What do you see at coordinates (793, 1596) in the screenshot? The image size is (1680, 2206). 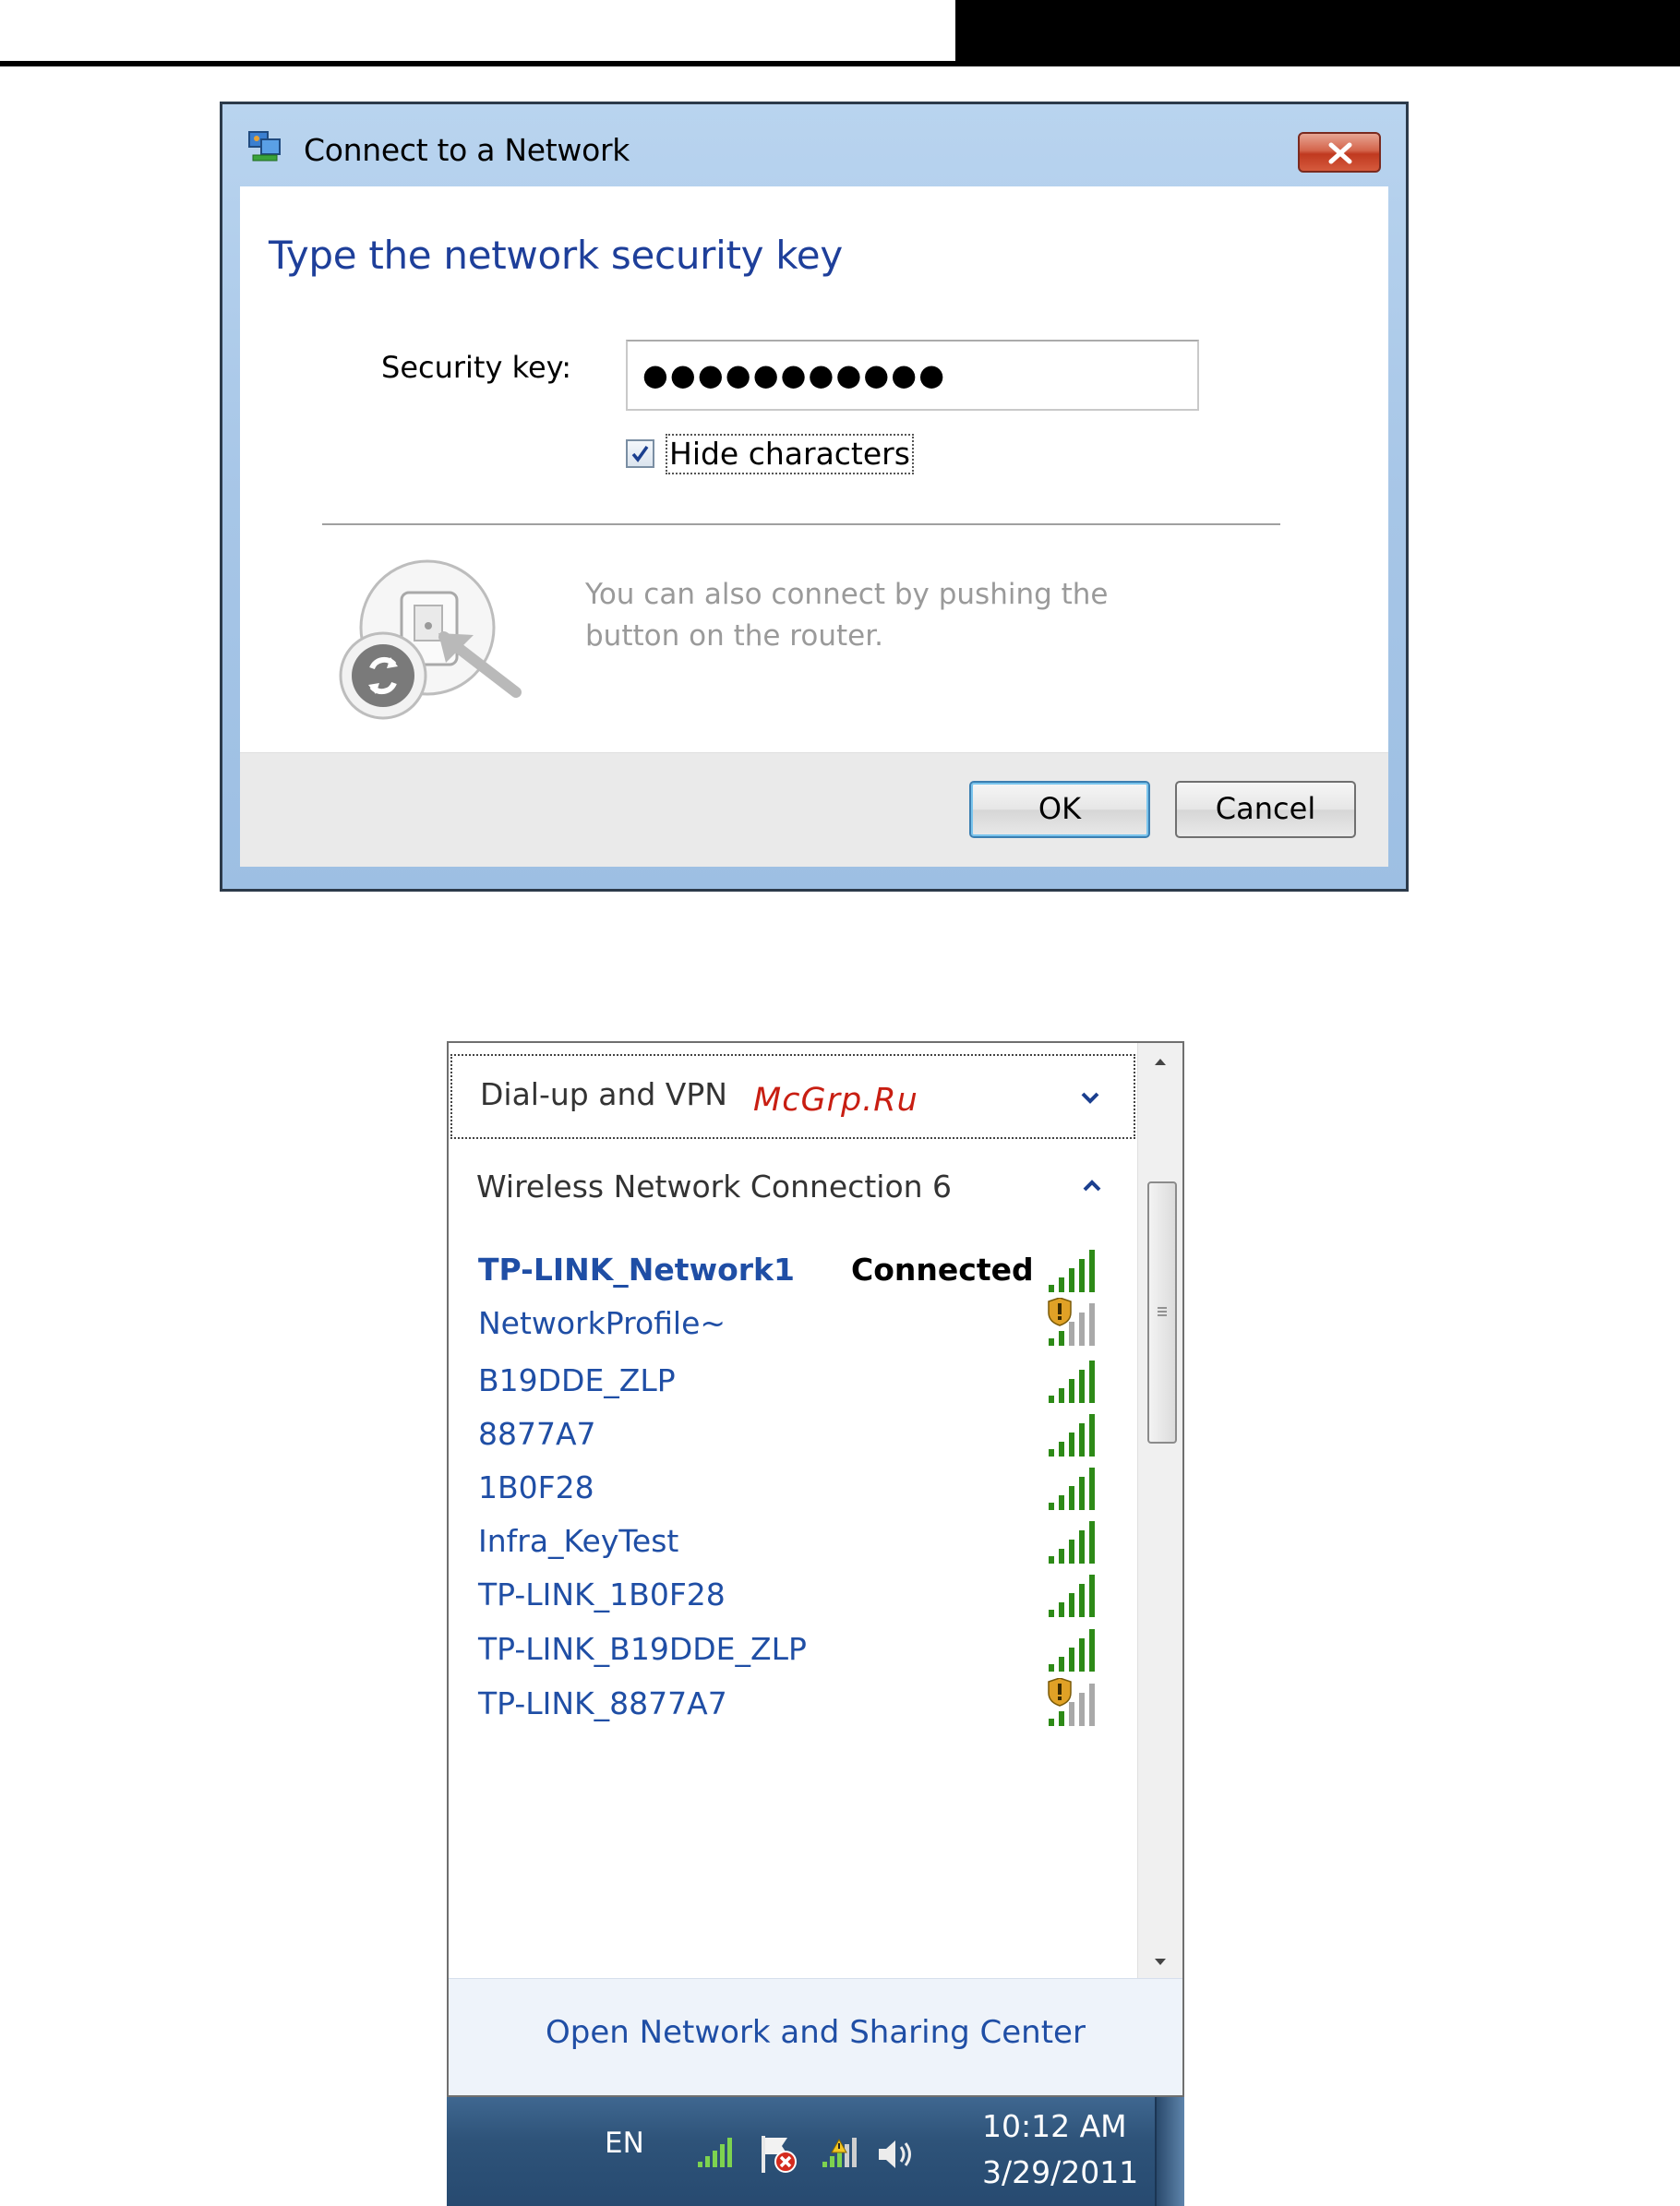 I see `network-item: TP-LINK_1B0F28` at bounding box center [793, 1596].